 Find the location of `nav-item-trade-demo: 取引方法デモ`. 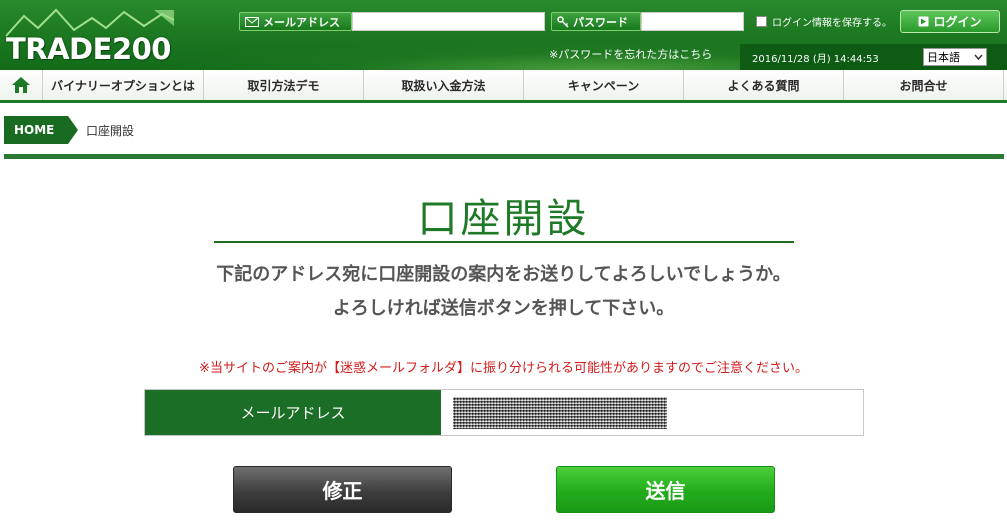

nav-item-trade-demo: 取引方法デモ is located at coordinates (284, 85).